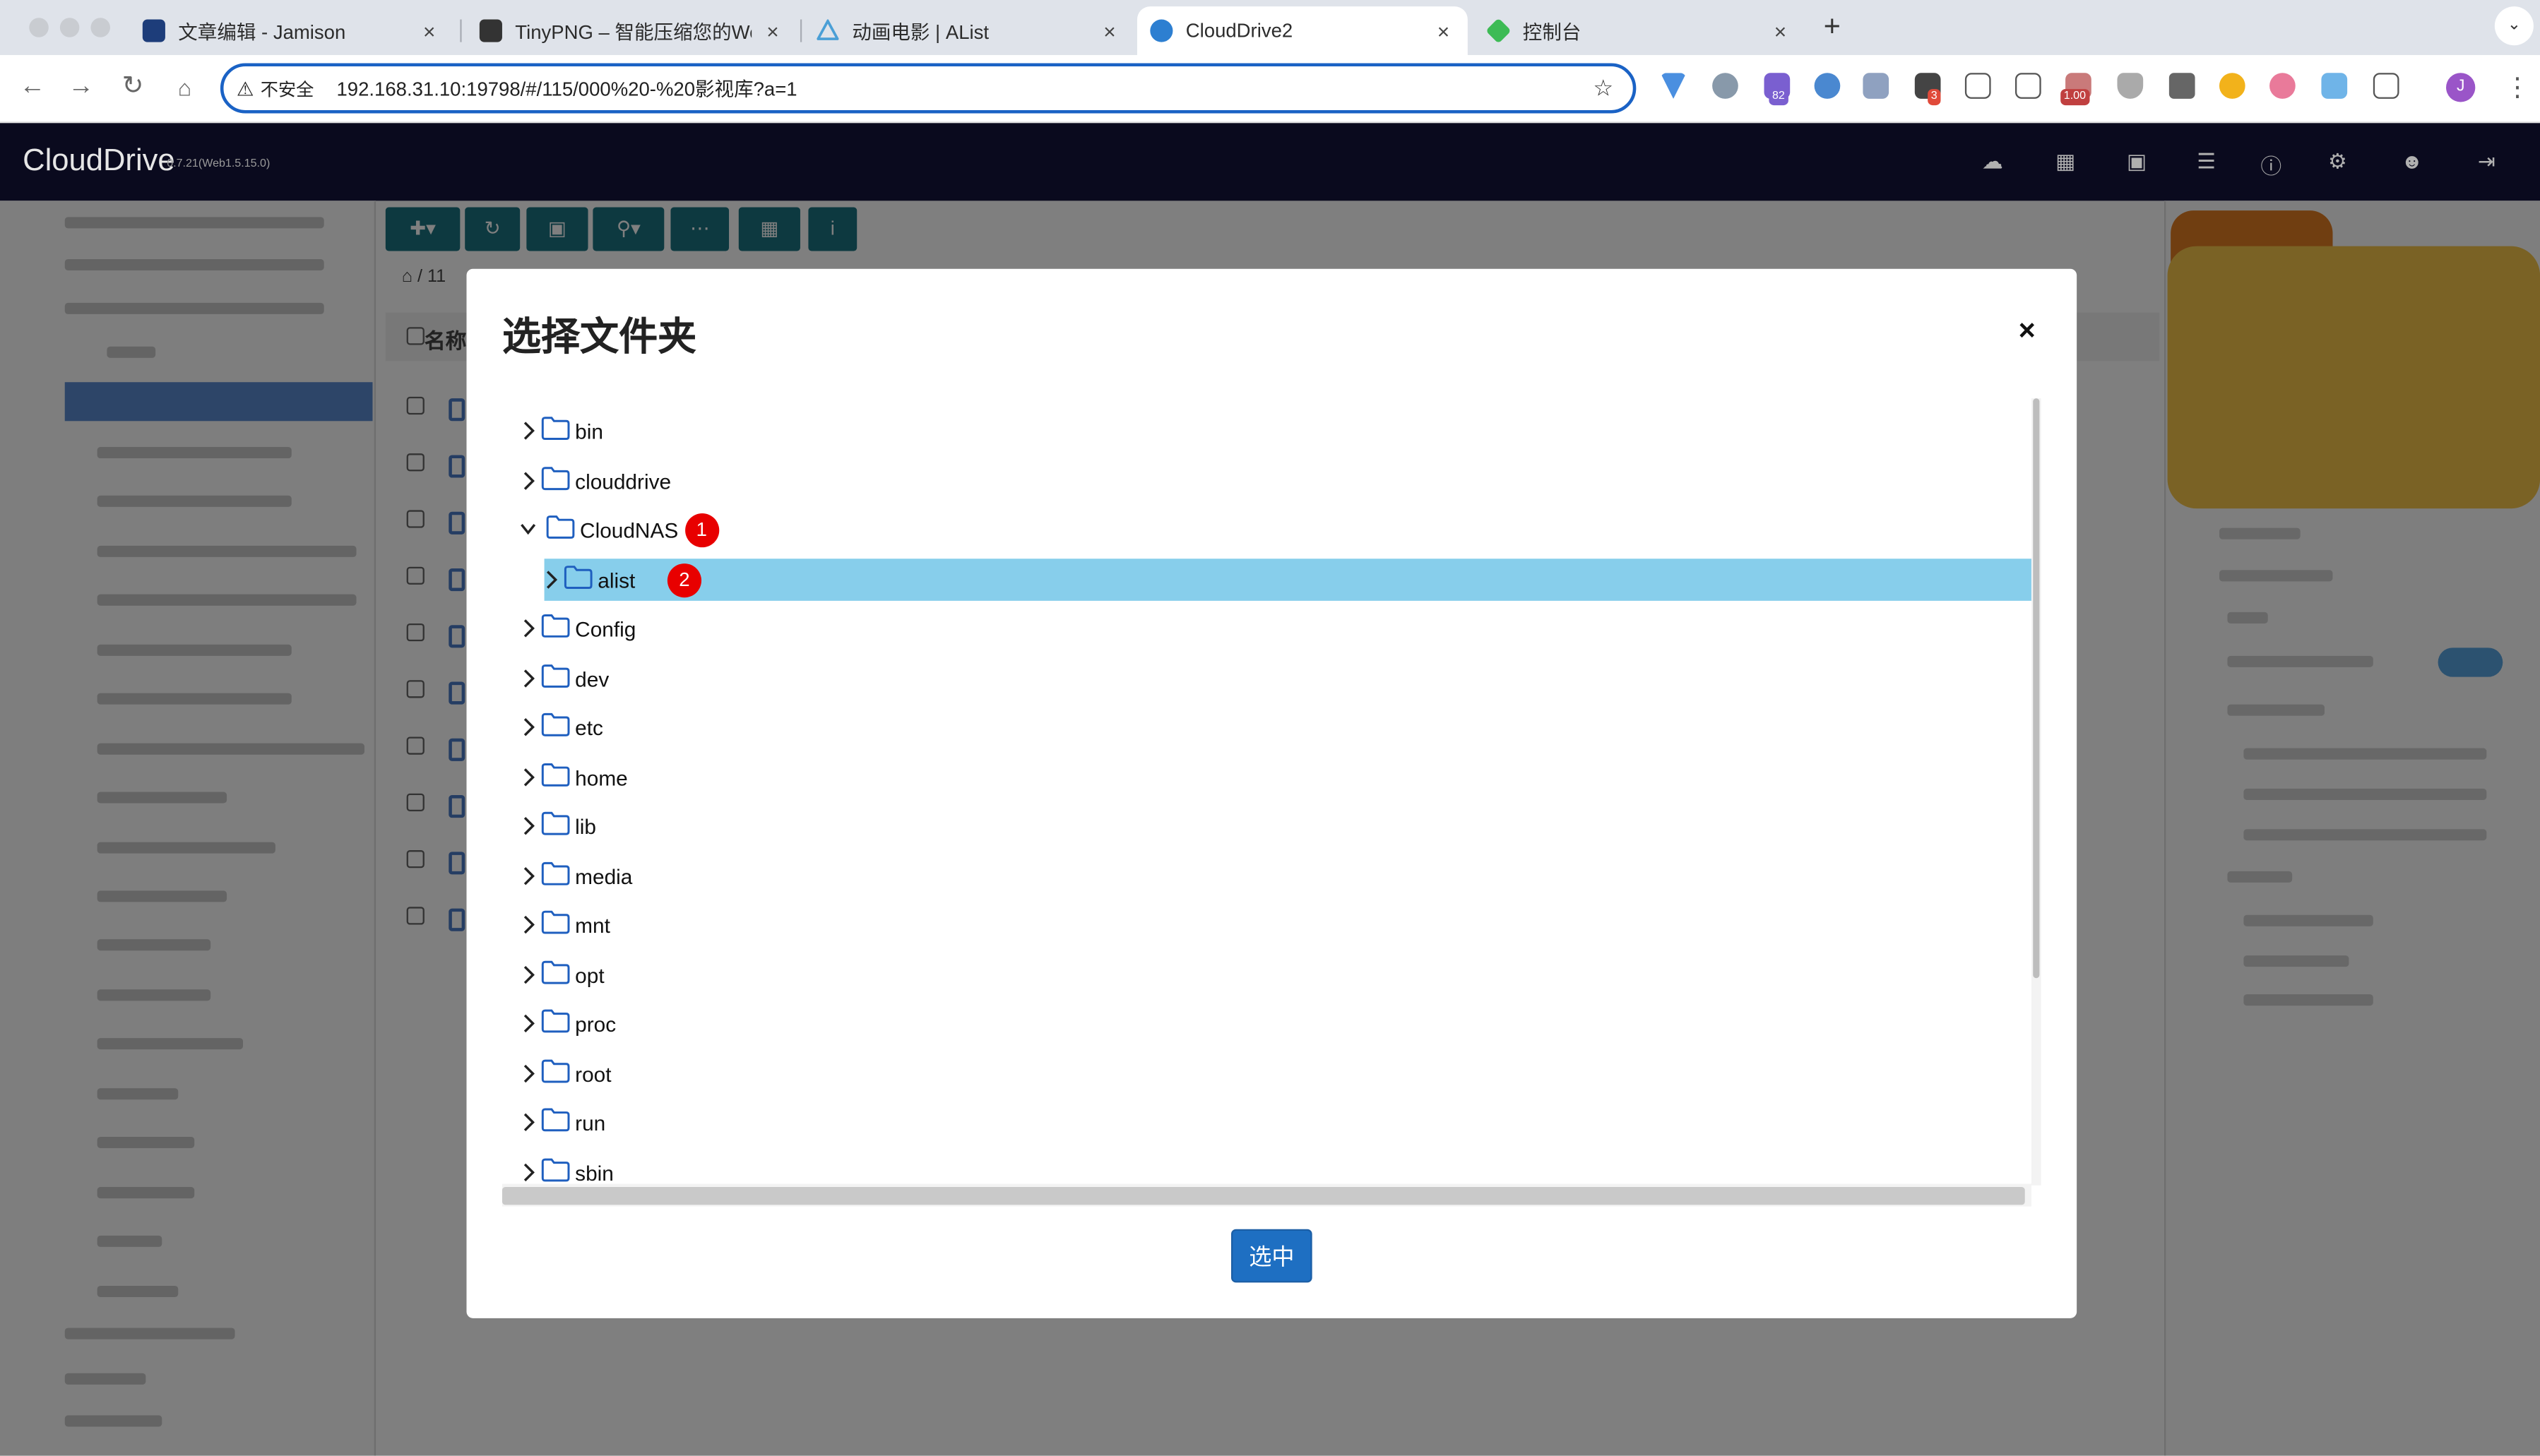  I want to click on security-label: 不安全, so click(288, 89).